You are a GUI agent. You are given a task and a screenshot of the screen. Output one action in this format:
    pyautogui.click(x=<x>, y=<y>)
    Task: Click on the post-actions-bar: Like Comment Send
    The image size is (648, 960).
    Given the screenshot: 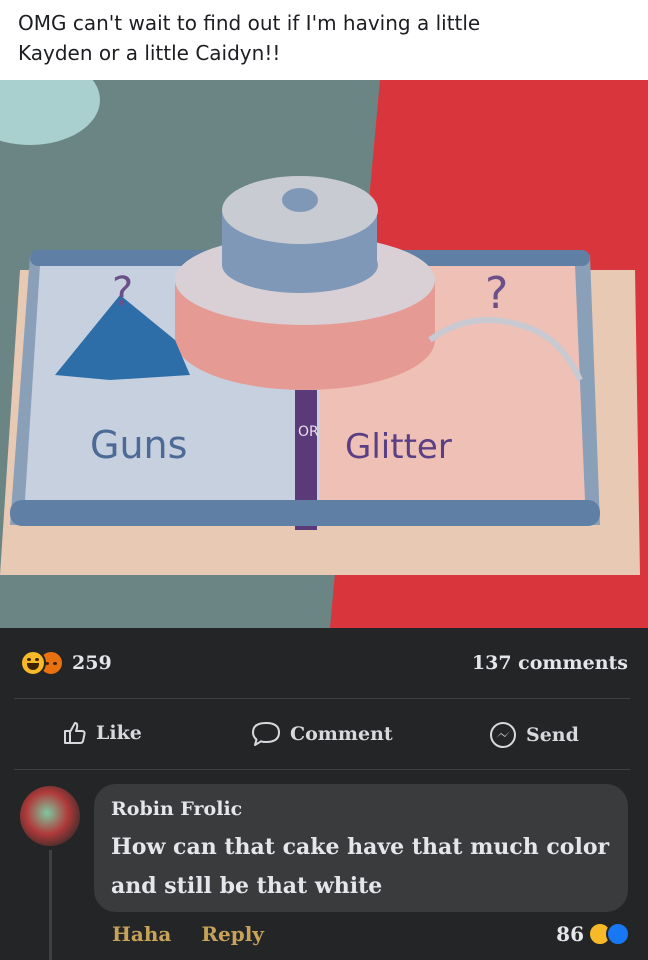 What is the action you would take?
    pyautogui.click(x=324, y=734)
    